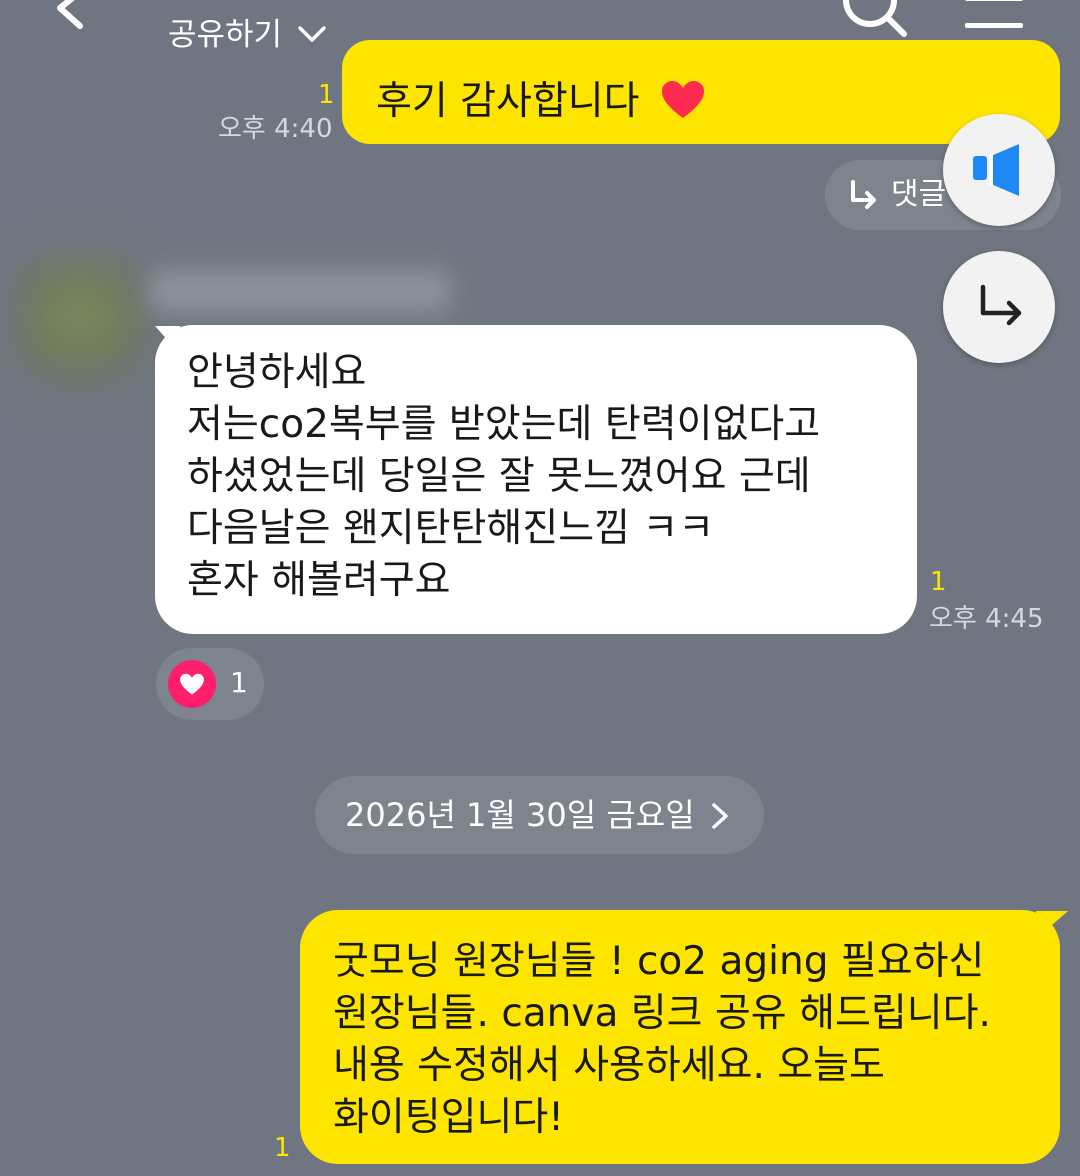  Describe the element at coordinates (986, 619) in the screenshot. I see `message-time: 오후 4:45` at that location.